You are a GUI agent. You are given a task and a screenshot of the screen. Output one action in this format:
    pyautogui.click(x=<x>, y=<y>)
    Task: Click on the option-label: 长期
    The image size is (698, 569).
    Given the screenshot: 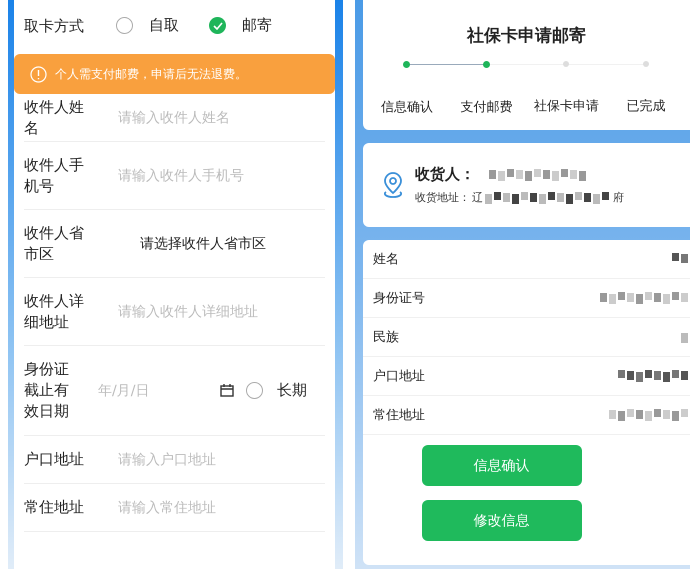 What is the action you would take?
    pyautogui.click(x=292, y=390)
    